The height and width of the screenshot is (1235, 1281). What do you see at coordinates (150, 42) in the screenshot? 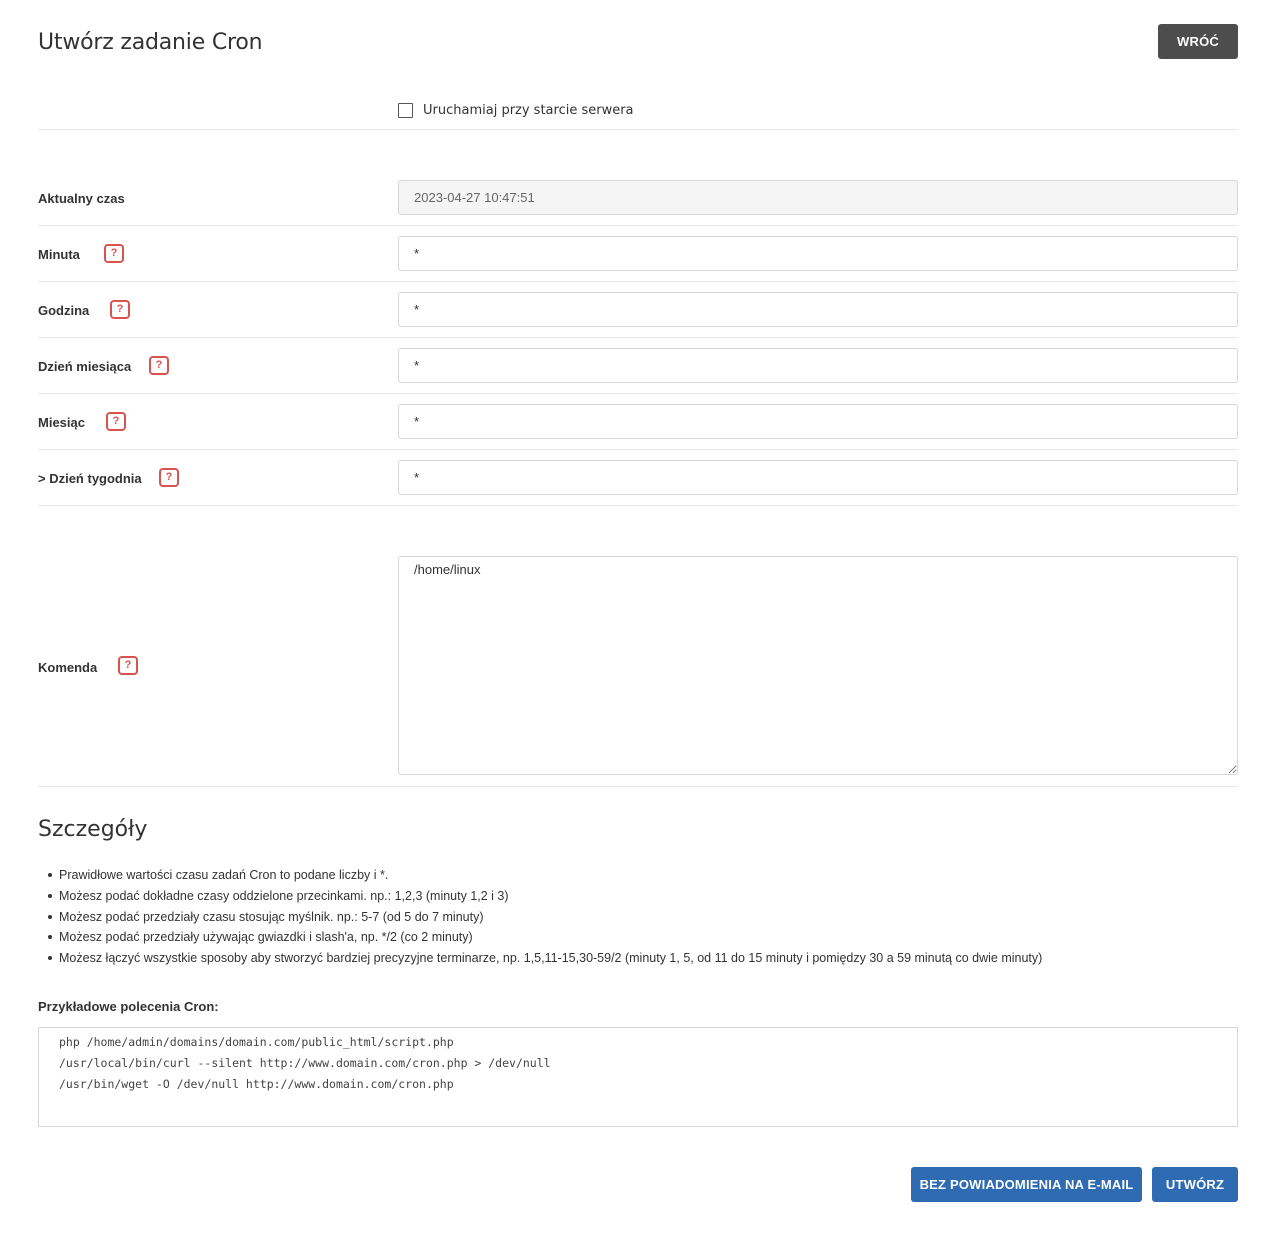
I see `page-title: Utwórz zadanie Cron` at bounding box center [150, 42].